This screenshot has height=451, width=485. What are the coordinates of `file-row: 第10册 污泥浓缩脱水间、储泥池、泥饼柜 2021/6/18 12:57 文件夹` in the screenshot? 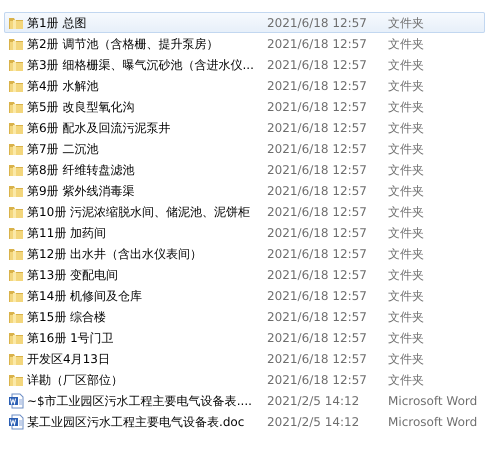 It's located at (244, 211).